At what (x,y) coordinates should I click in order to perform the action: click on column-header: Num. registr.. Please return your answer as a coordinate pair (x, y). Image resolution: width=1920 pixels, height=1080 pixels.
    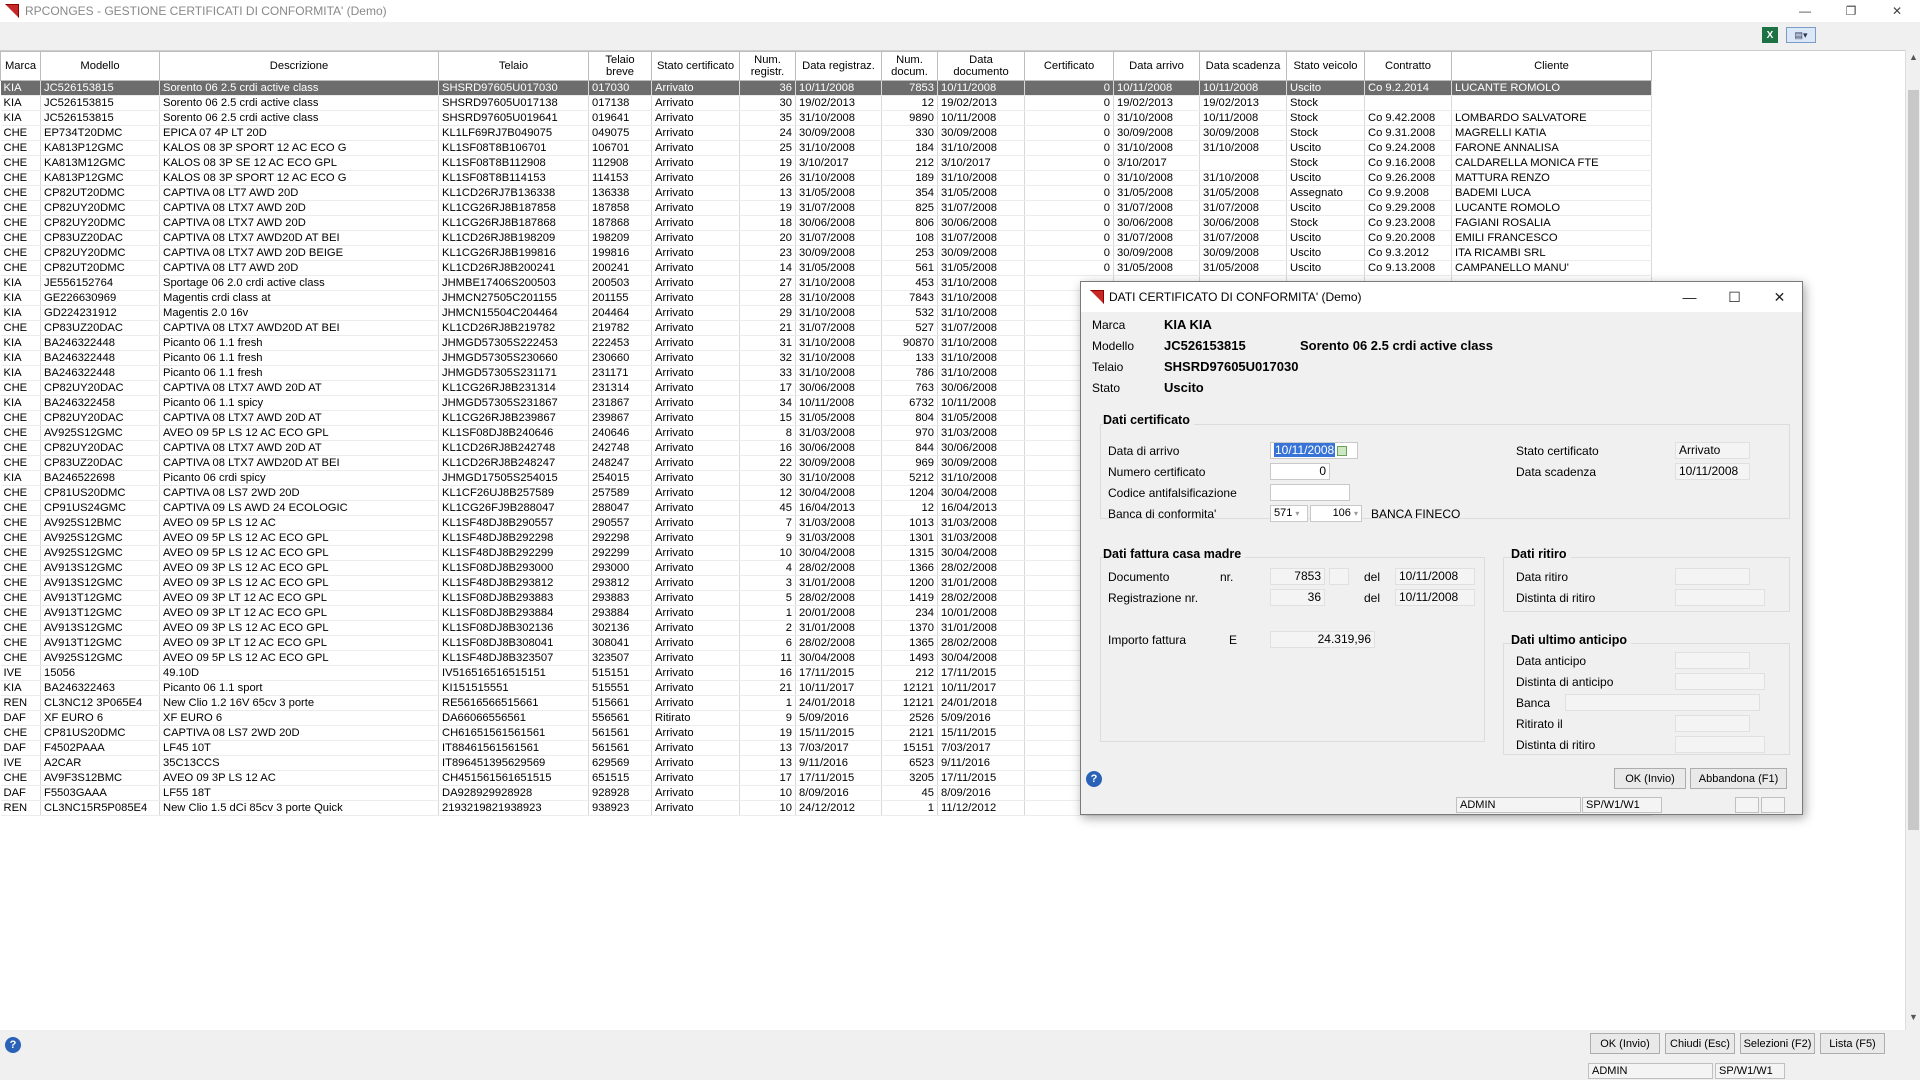
    Looking at the image, I should click on (767, 66).